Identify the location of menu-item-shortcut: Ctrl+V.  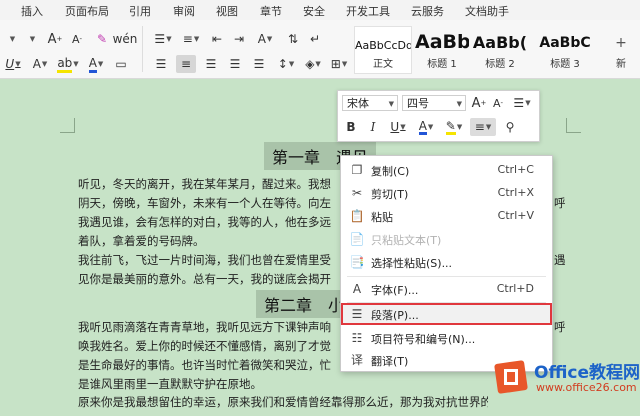
(515, 215).